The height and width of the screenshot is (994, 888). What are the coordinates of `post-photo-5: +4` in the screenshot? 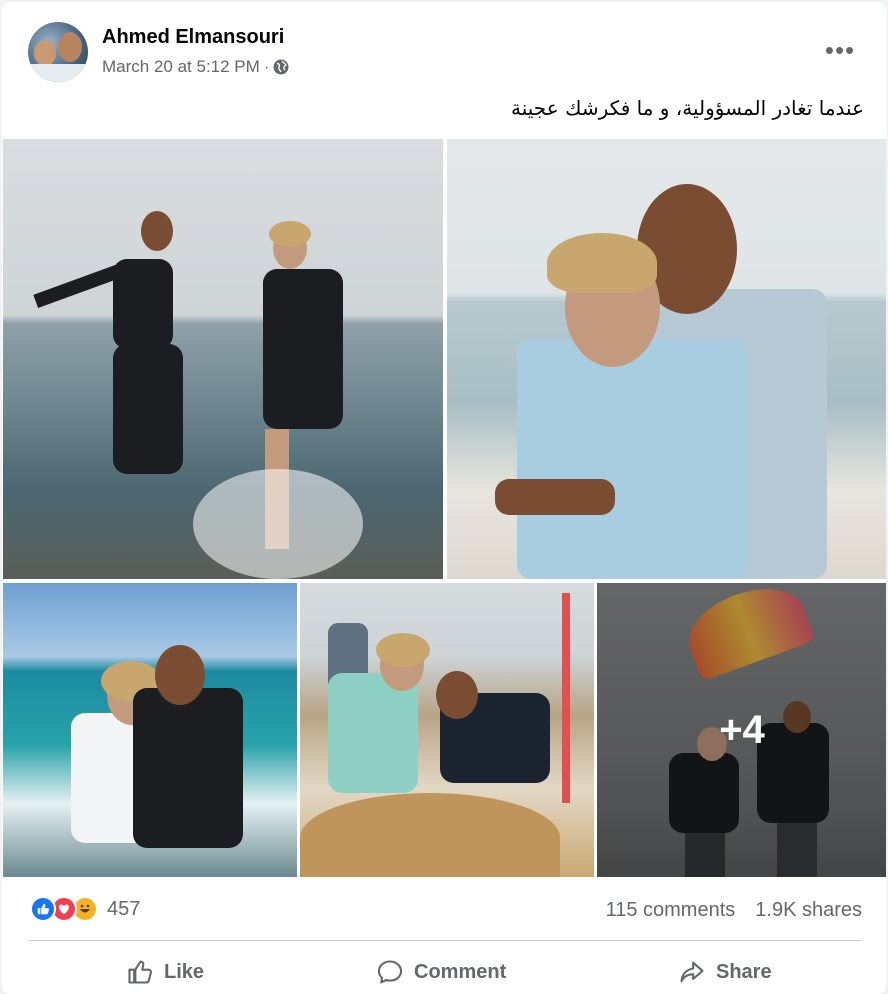 It's located at (741, 730).